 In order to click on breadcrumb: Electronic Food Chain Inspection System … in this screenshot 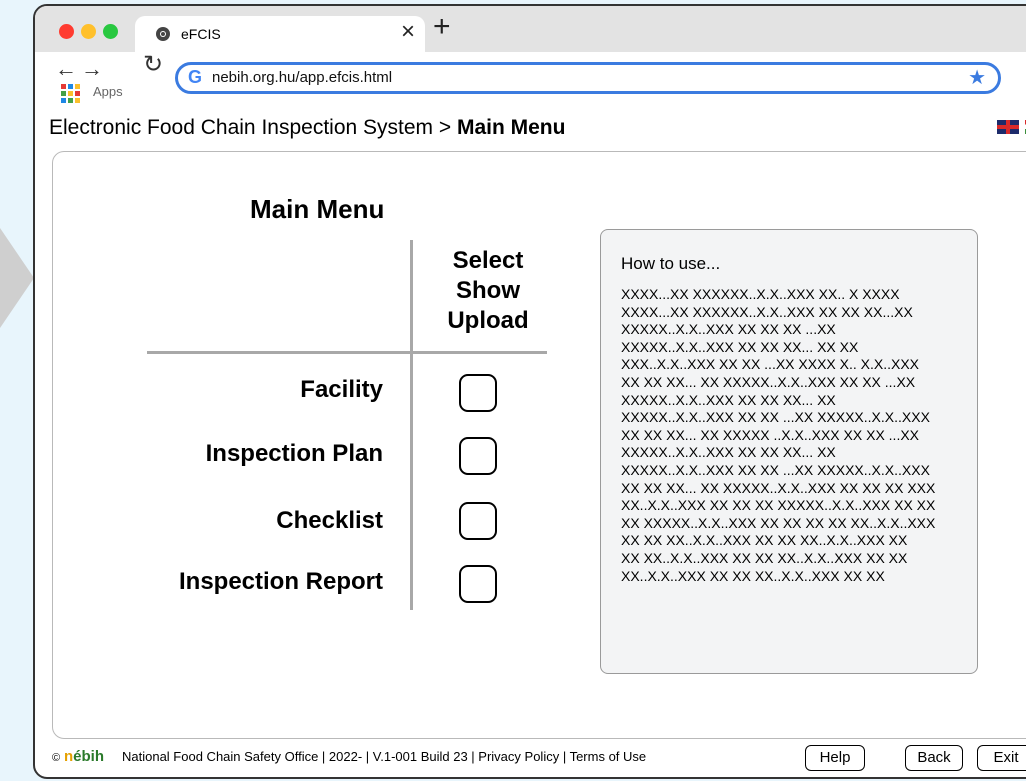, I will do `click(307, 128)`.